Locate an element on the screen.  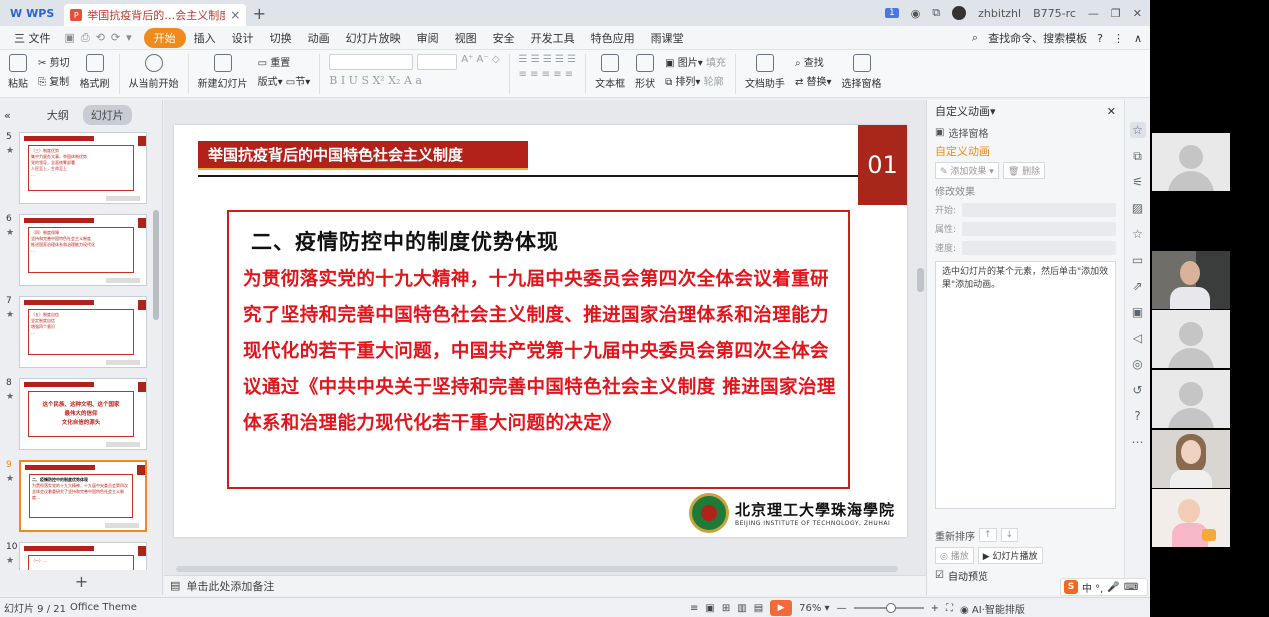
normal-view-icon: ▣ is located at coordinates (709, 608).